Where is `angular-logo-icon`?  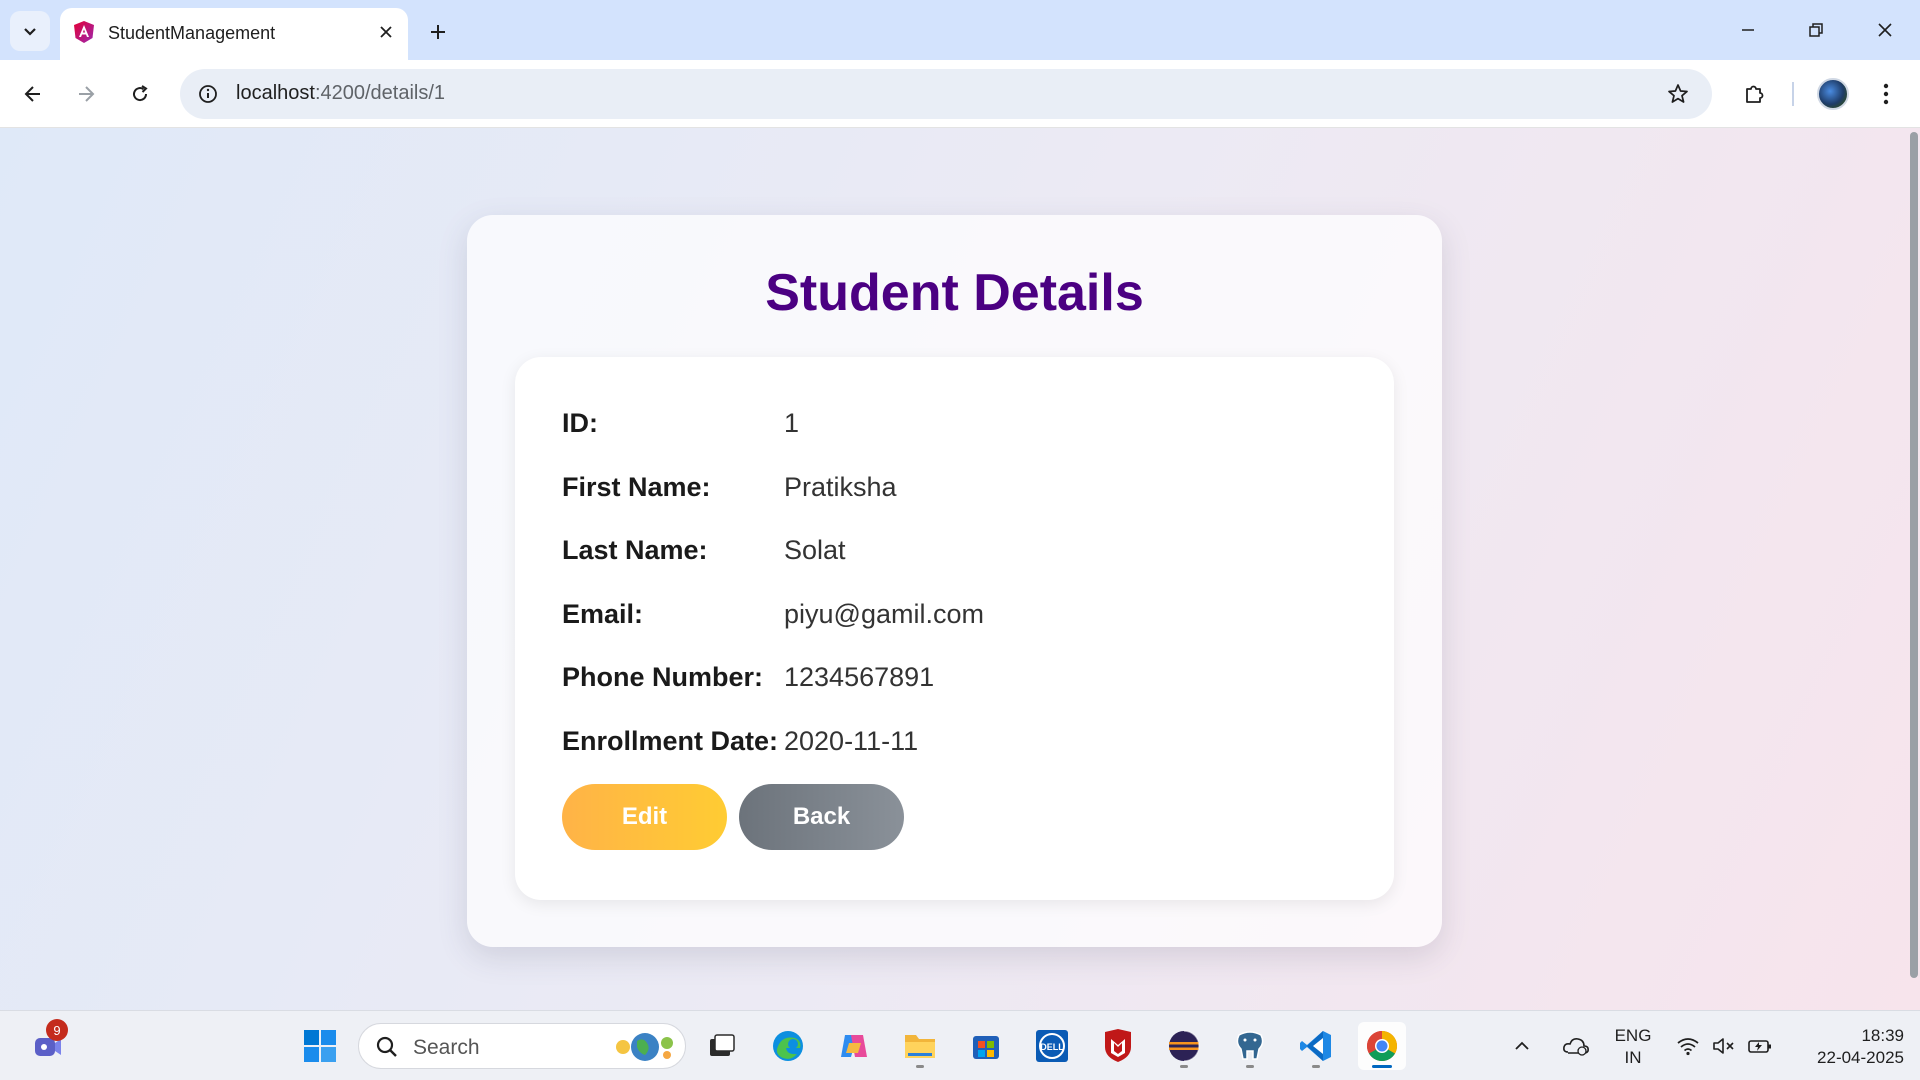 angular-logo-icon is located at coordinates (84, 32).